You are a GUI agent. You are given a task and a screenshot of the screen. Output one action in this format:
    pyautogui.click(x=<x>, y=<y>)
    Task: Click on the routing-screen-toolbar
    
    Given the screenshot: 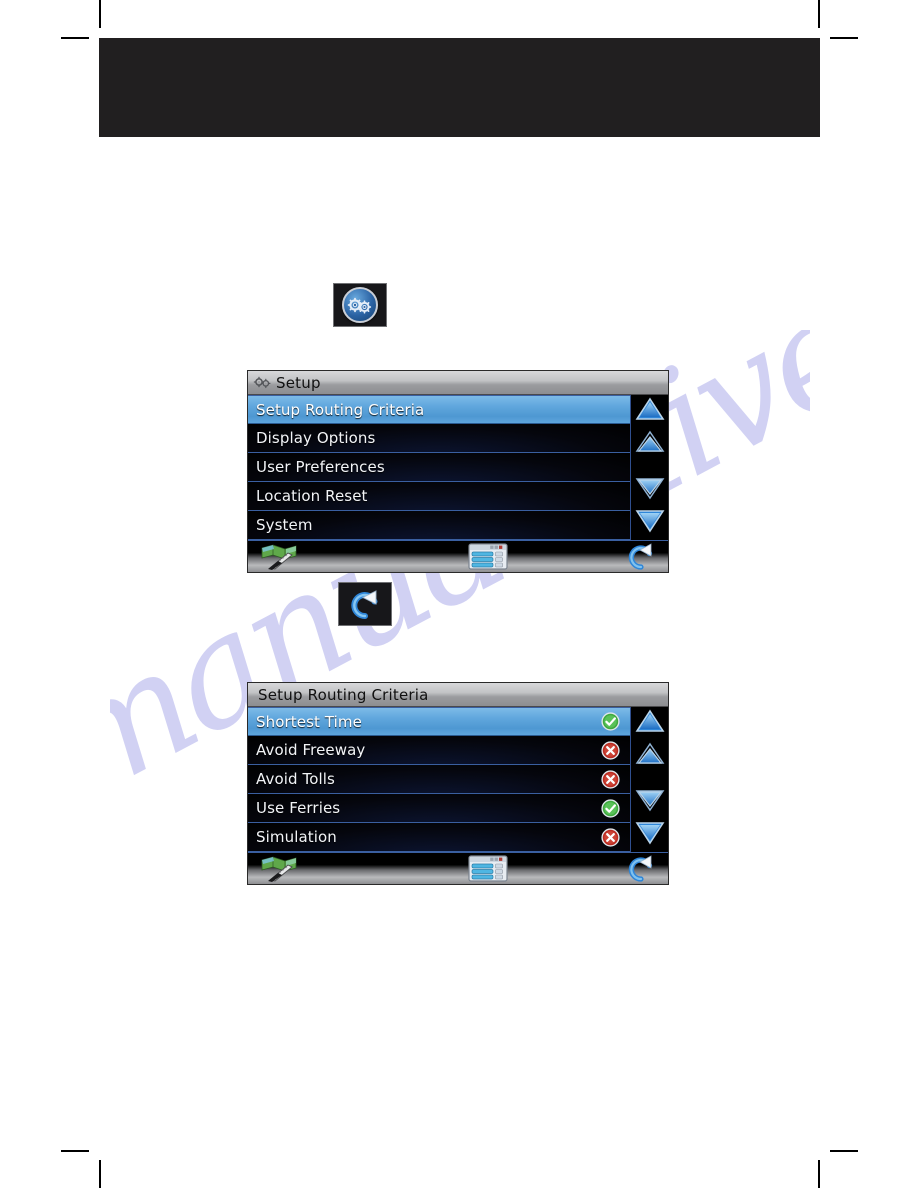 What is the action you would take?
    pyautogui.click(x=458, y=868)
    